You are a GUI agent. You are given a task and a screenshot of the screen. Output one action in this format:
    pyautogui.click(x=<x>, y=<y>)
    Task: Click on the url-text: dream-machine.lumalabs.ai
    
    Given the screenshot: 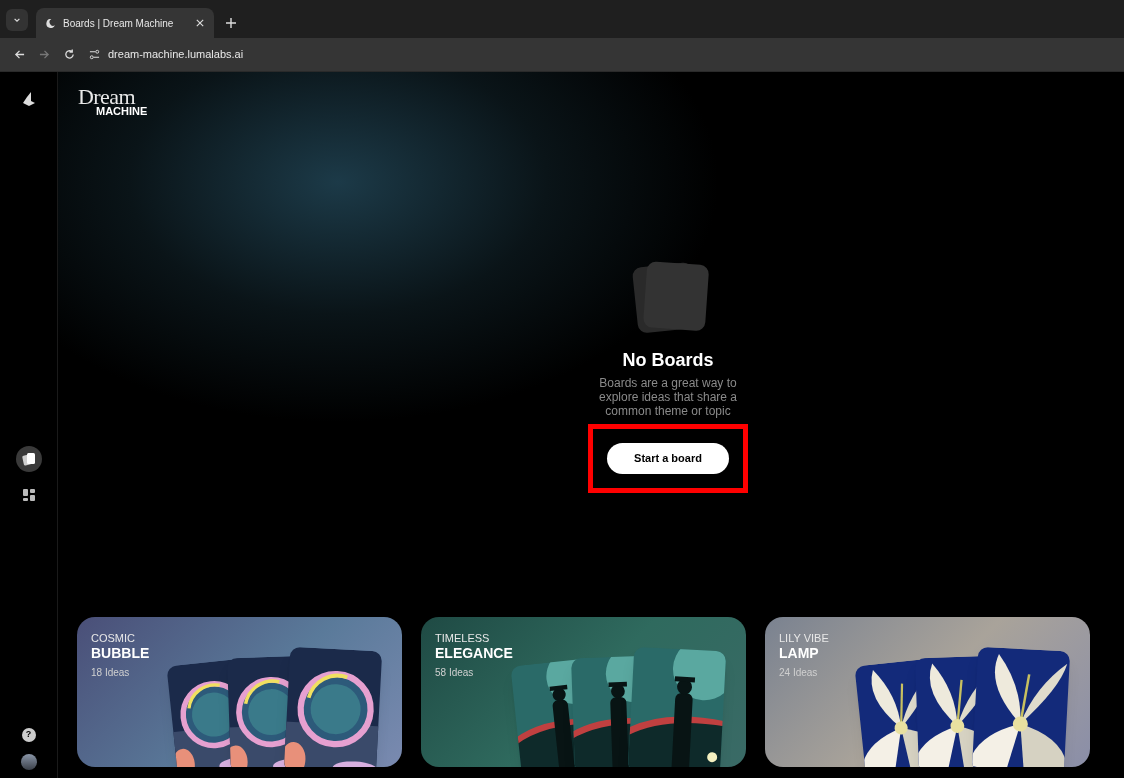 What is the action you would take?
    pyautogui.click(x=176, y=54)
    